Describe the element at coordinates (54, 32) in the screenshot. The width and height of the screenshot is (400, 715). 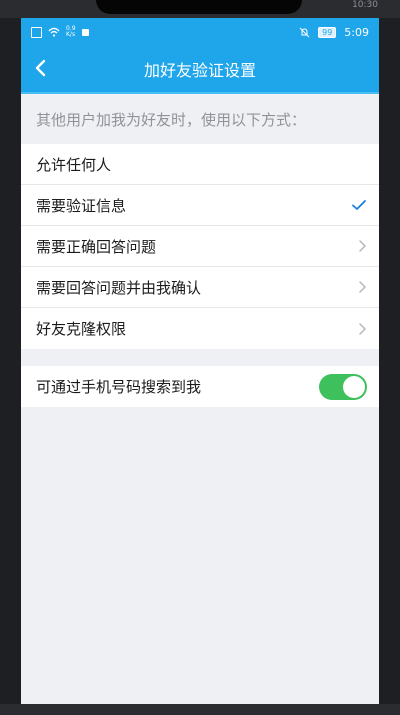
I see `wifi-icon` at that location.